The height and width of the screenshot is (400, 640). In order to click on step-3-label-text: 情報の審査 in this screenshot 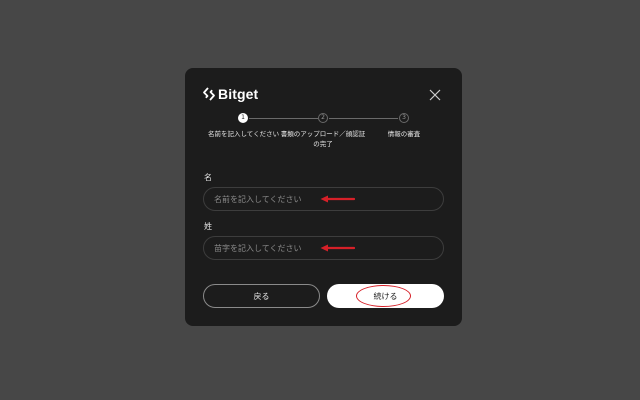, I will do `click(404, 134)`.